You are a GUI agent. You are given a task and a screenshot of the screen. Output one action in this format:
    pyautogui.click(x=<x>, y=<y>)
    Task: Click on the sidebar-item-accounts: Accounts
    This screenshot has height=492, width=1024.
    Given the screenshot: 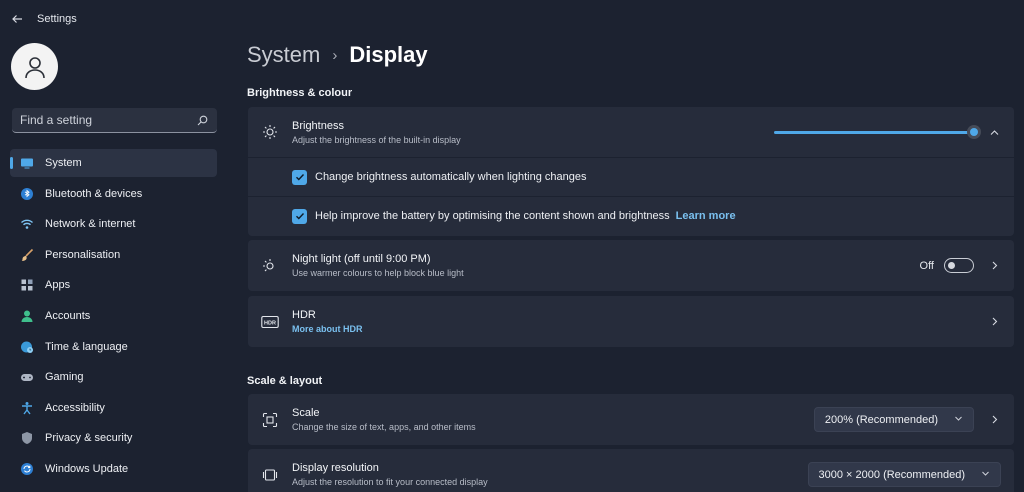 What is the action you would take?
    pyautogui.click(x=113, y=316)
    